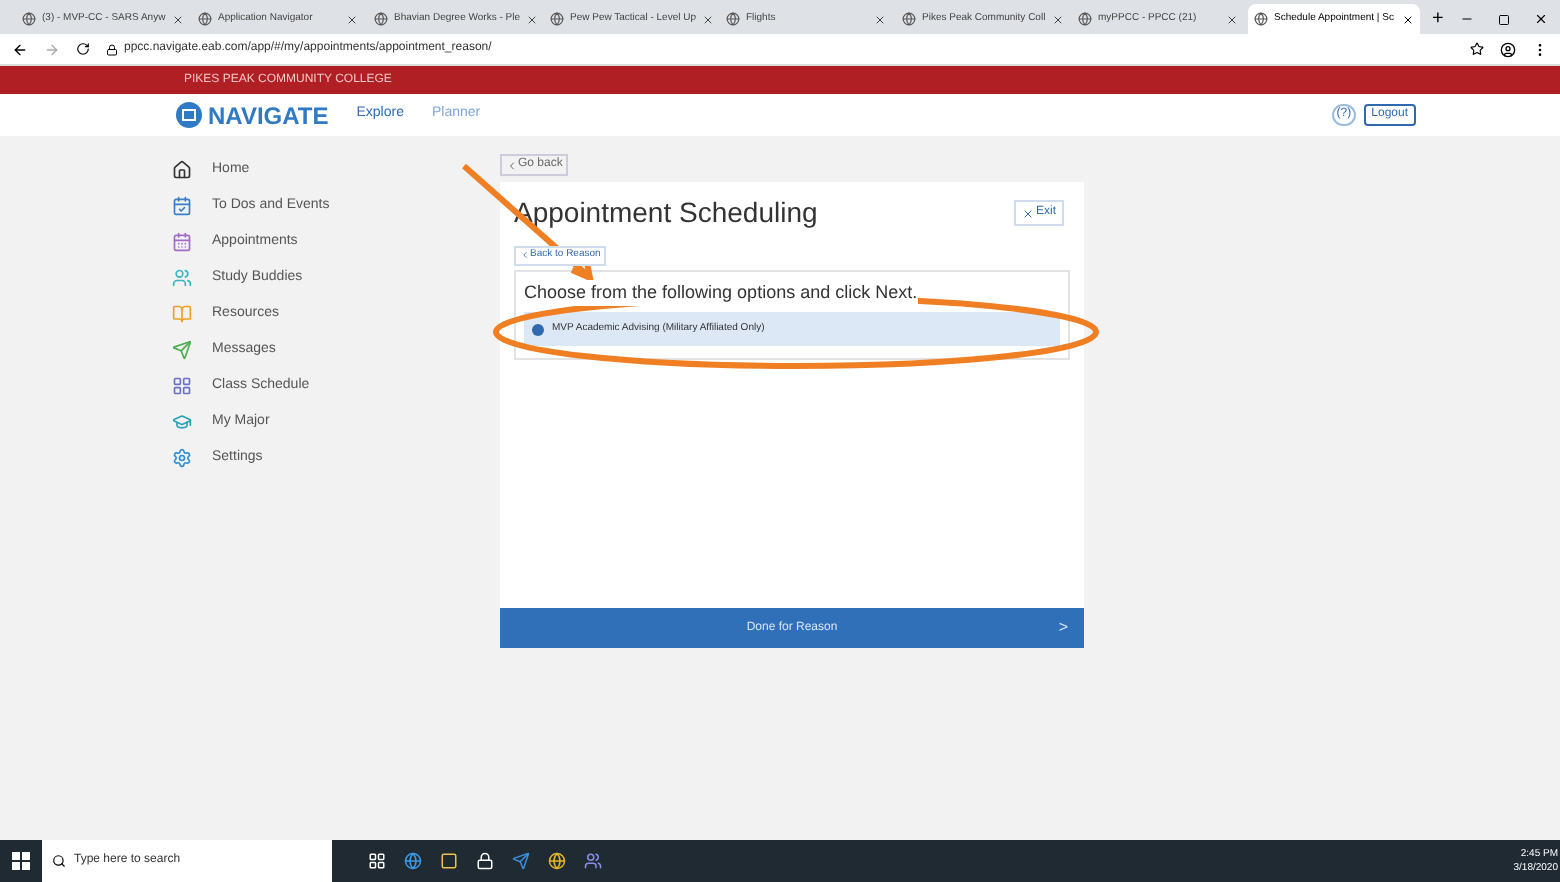 The width and height of the screenshot is (1560, 882). Describe the element at coordinates (182, 422) in the screenshot. I see `graduation-cap-icon` at that location.